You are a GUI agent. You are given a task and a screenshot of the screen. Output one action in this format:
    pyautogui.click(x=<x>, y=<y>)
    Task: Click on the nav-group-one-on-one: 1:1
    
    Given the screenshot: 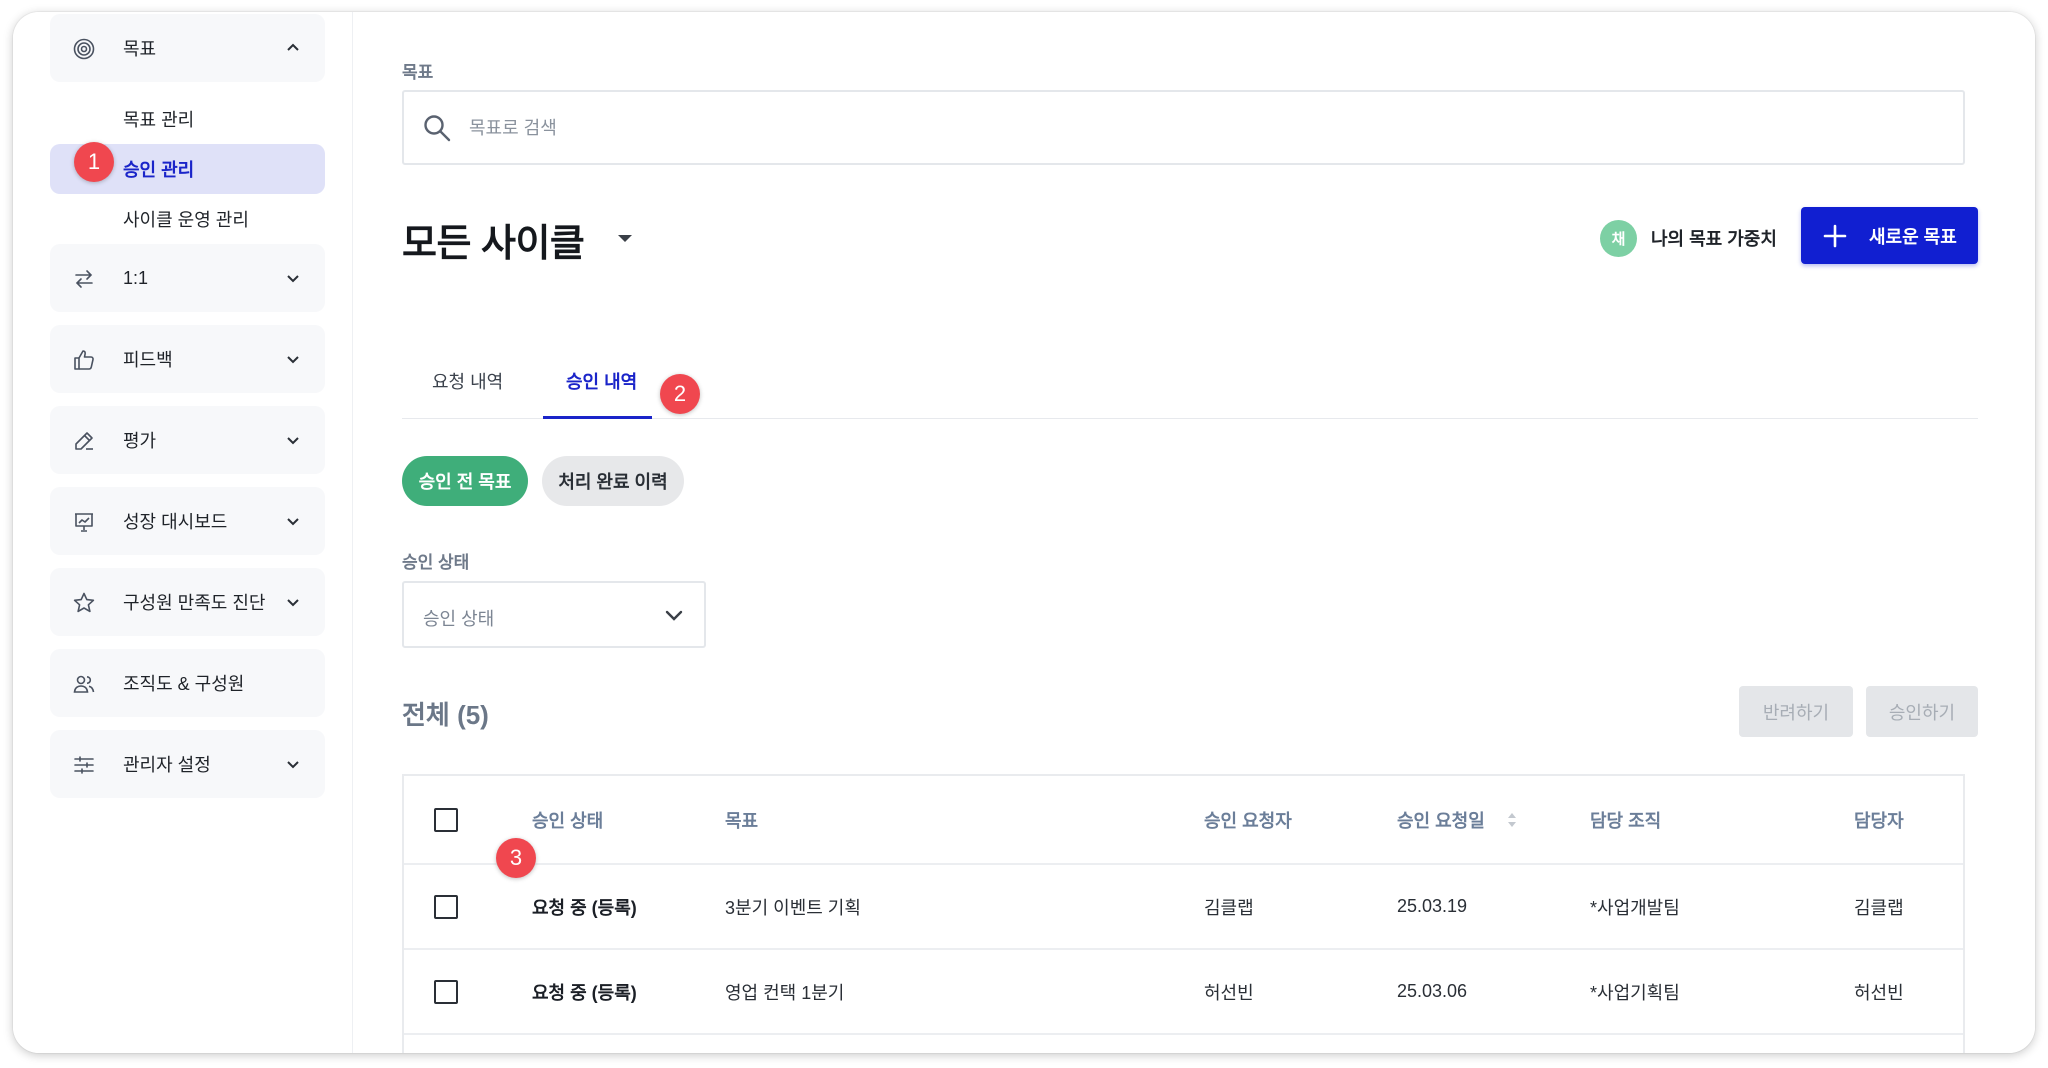 What is the action you would take?
    pyautogui.click(x=187, y=278)
    